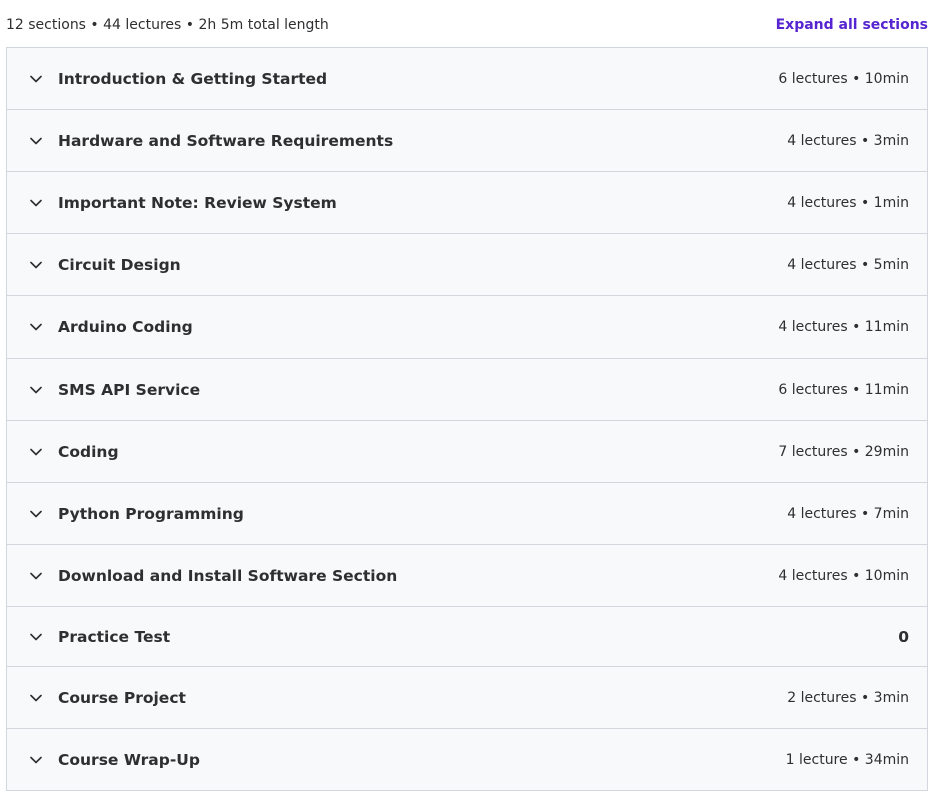 The width and height of the screenshot is (935, 799). What do you see at coordinates (114, 636) in the screenshot?
I see `section-title: Practice Test` at bounding box center [114, 636].